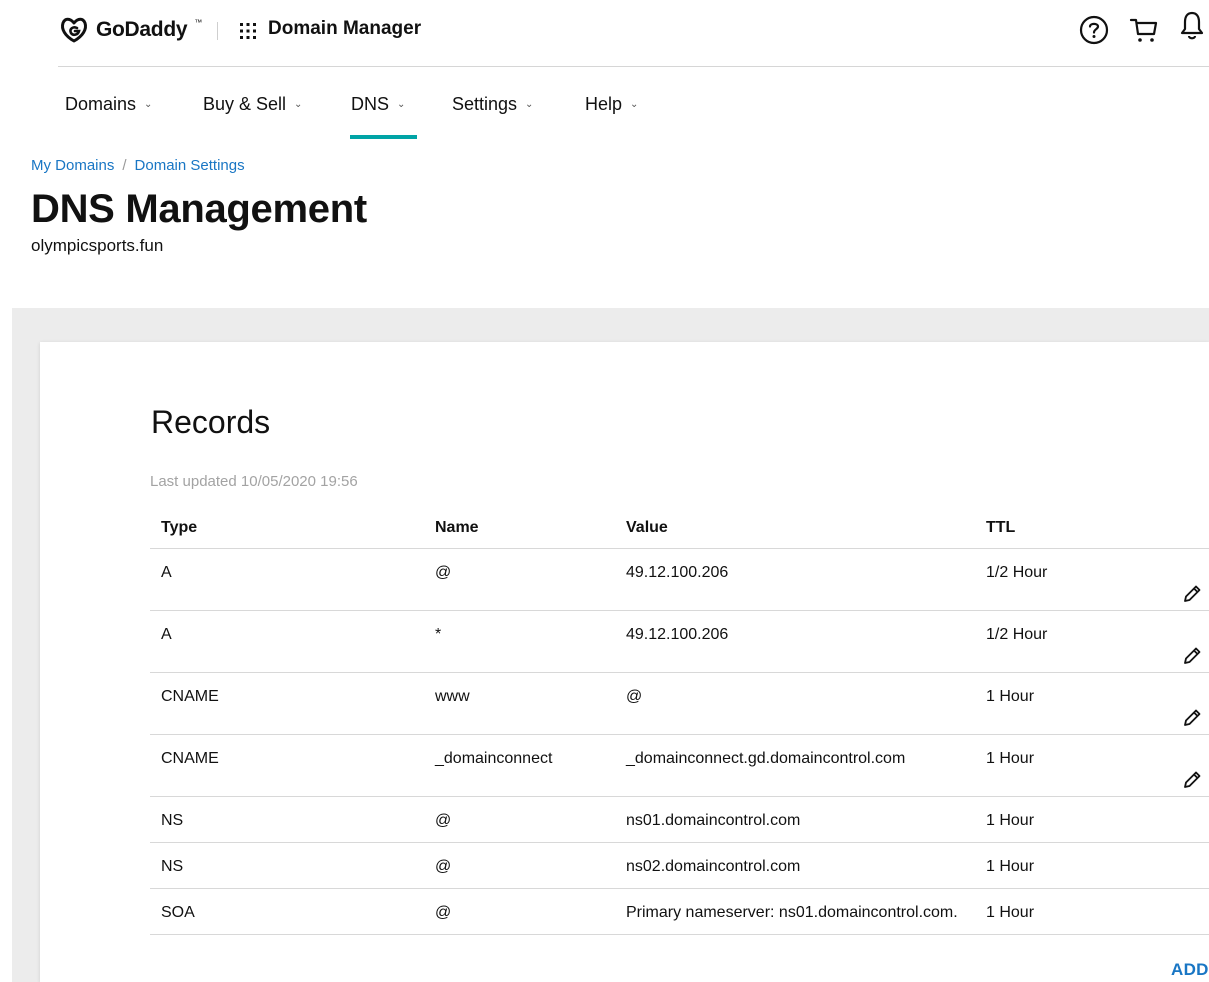 This screenshot has width=1209, height=982. I want to click on logo-trademark: ™, so click(198, 22).